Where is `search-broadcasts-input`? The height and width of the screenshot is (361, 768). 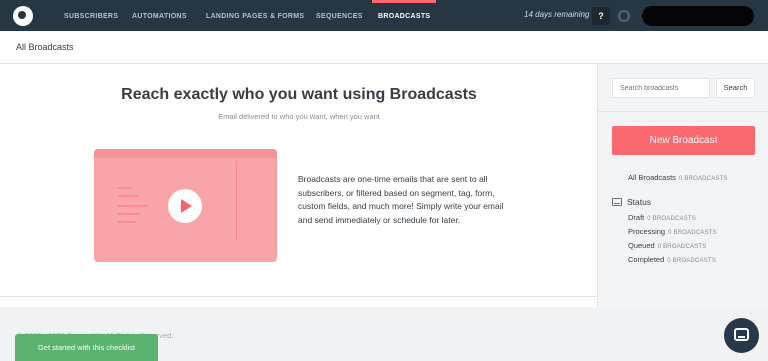
search-broadcasts-input is located at coordinates (661, 88).